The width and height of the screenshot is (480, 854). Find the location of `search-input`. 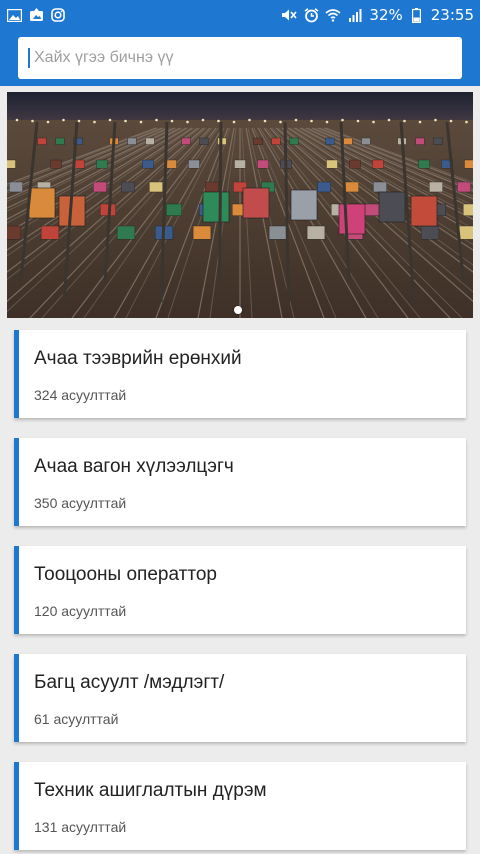

search-input is located at coordinates (242, 58).